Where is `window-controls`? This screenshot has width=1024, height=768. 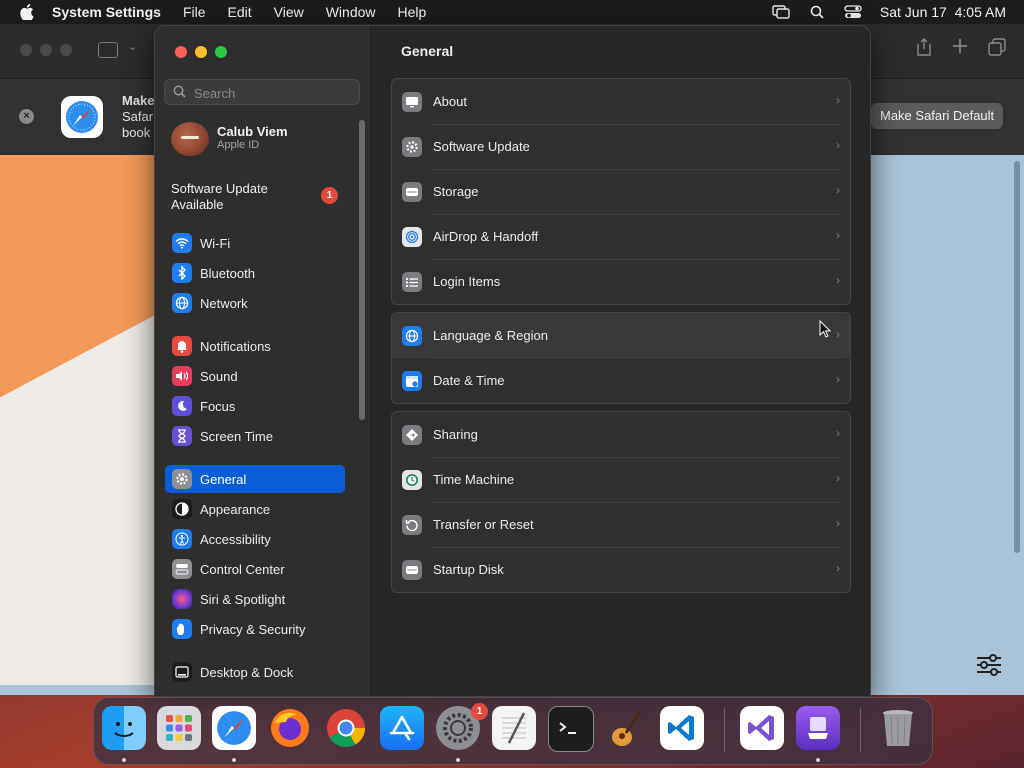 window-controls is located at coordinates (201, 52).